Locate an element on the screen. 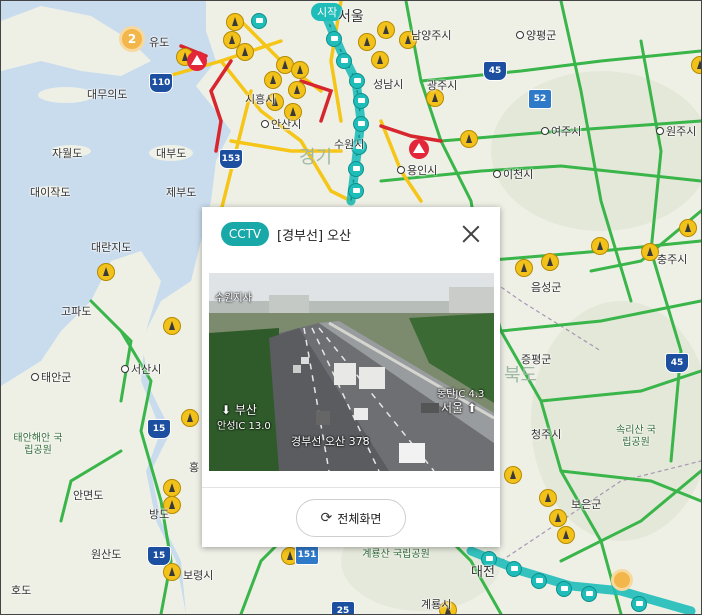 Image resolution: width=702 pixels, height=615 pixels. popup-header: CCTV [경부선] 오산 is located at coordinates (351, 233).